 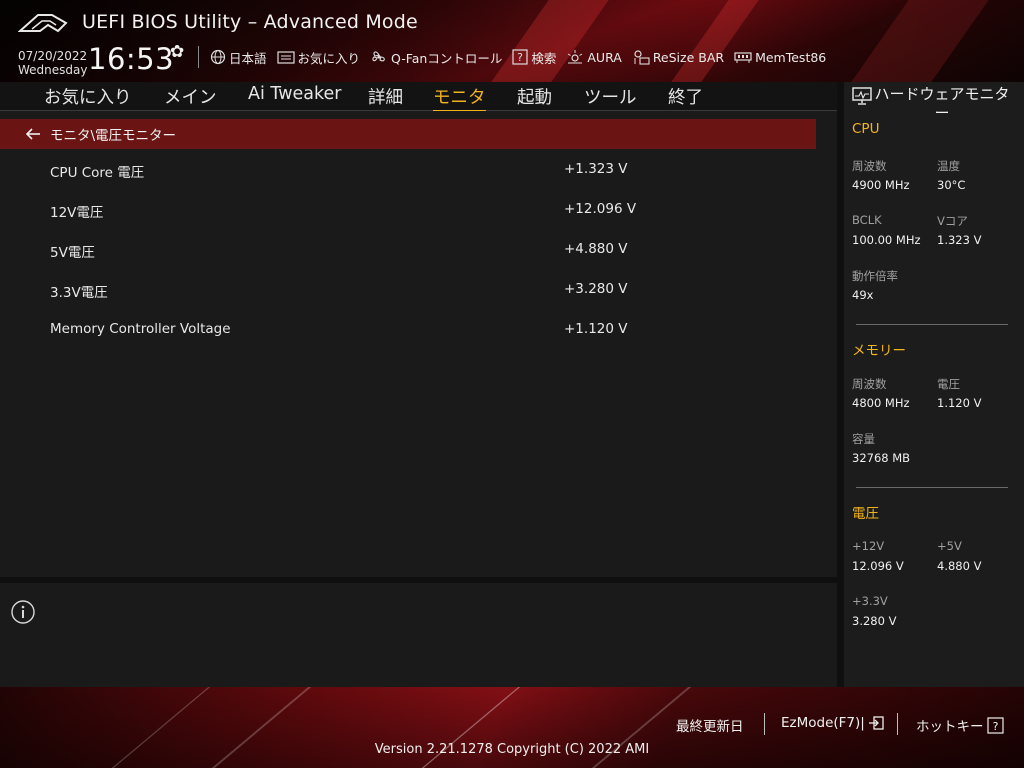 I want to click on voltage-row: 5V電圧 +4.880 V, so click(x=408, y=251).